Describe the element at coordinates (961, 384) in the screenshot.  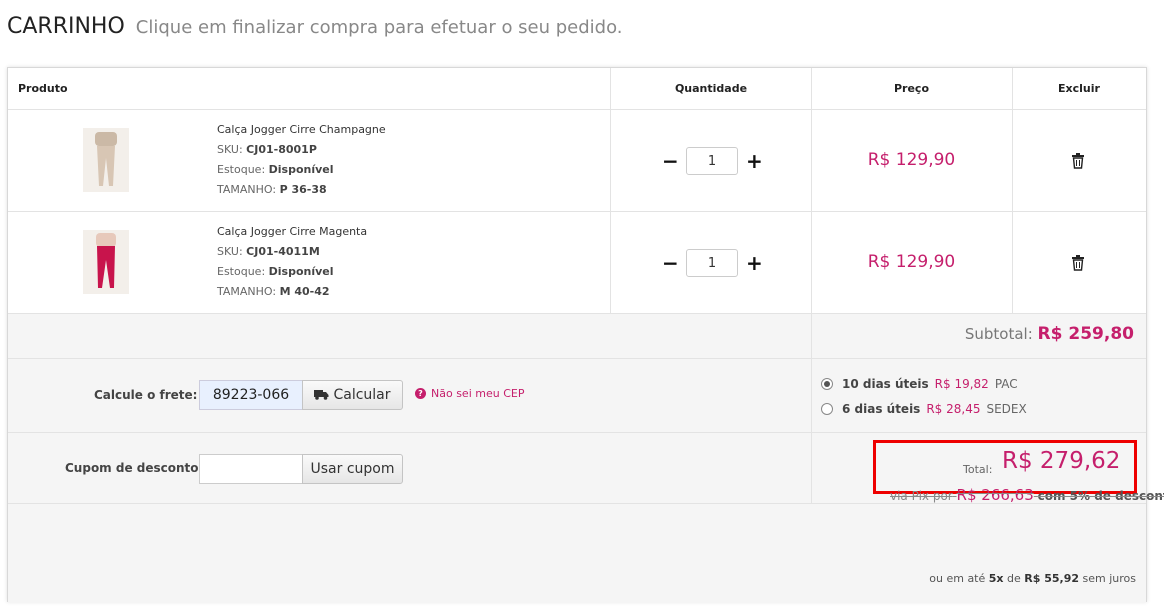
I see `shipping-price: R$ 19,82` at that location.